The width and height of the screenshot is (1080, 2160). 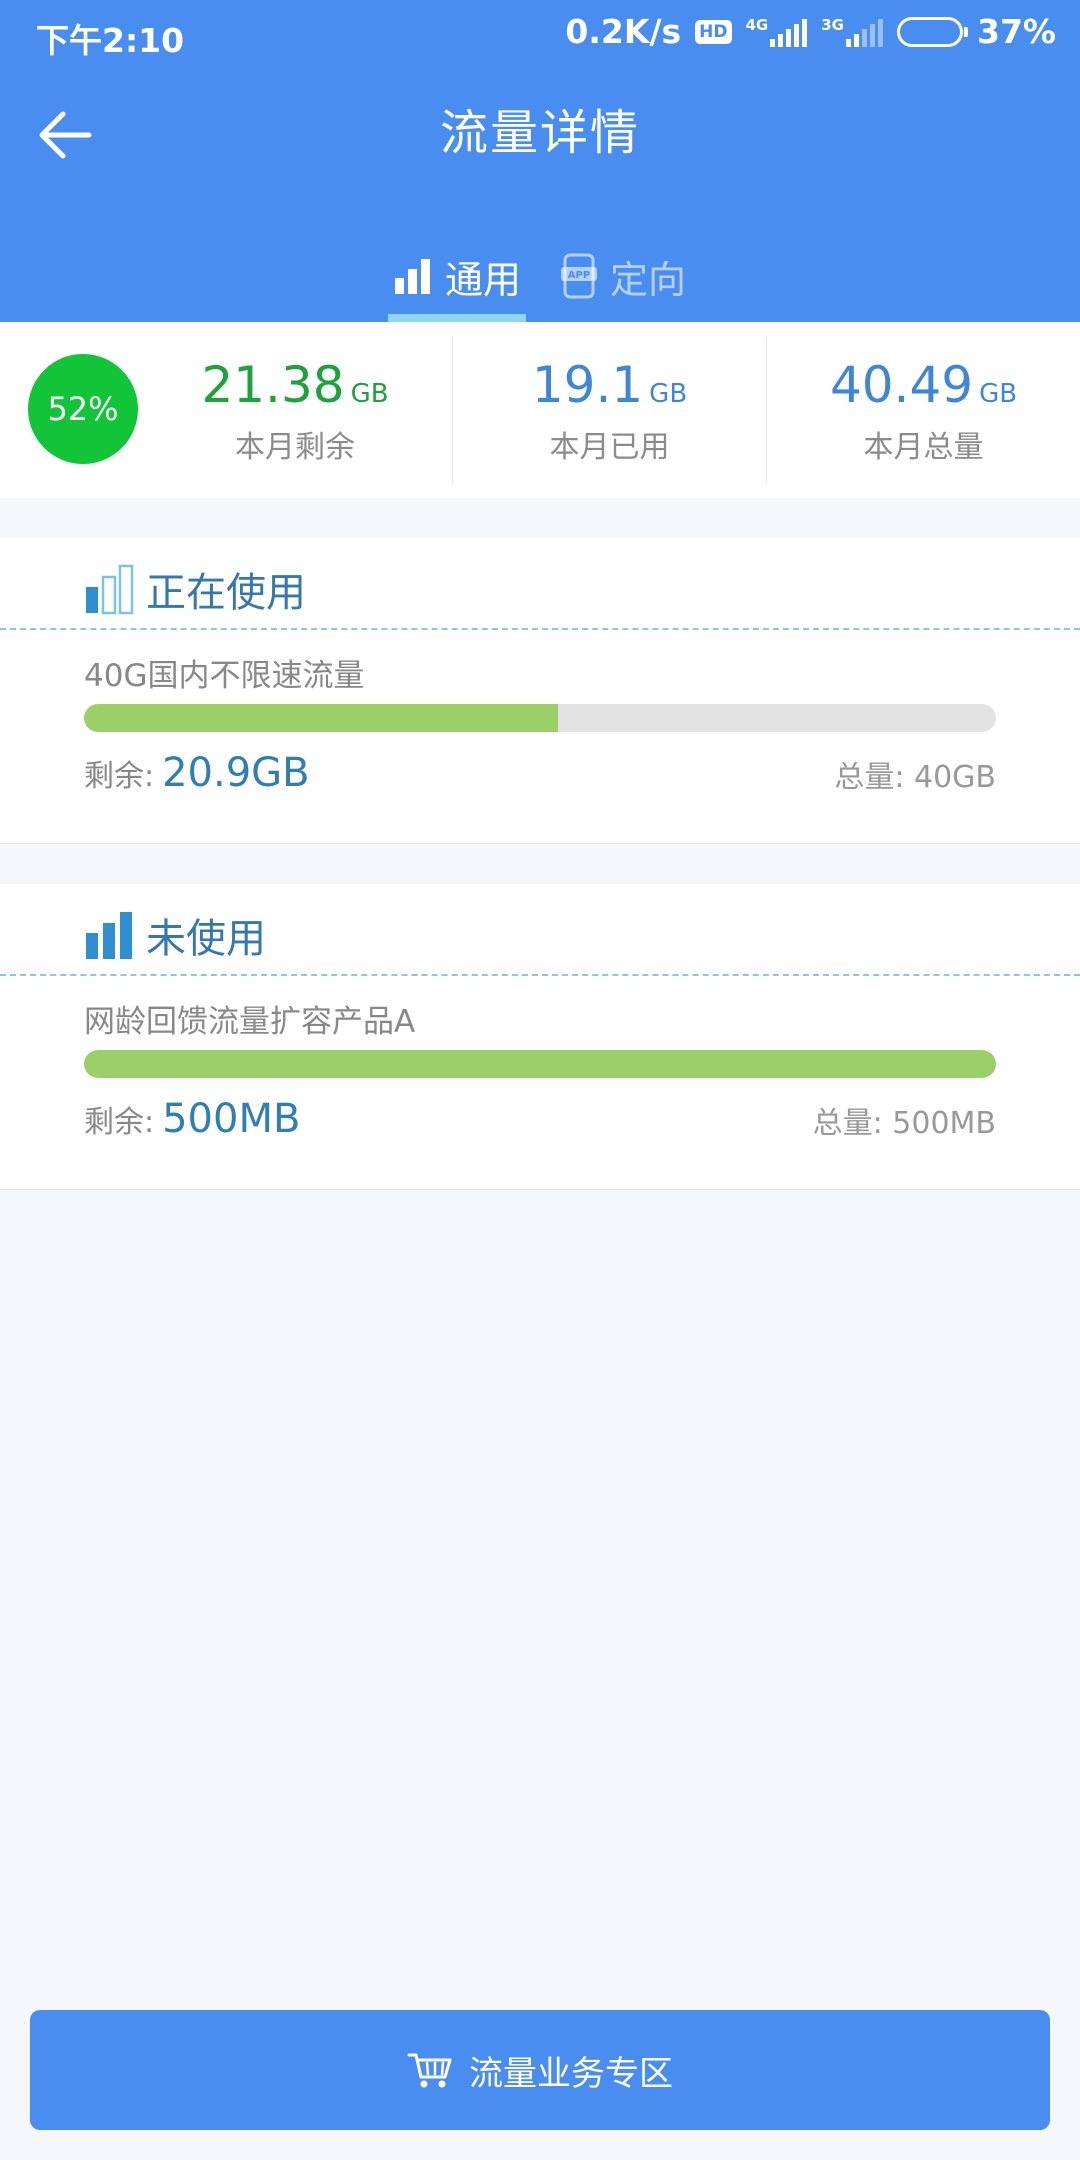 I want to click on cta-label: 流量业务专区, so click(x=571, y=2073).